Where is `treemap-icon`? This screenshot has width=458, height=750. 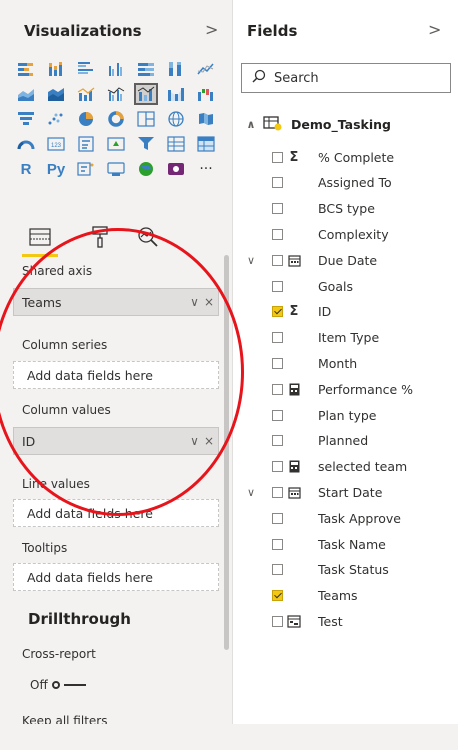
treemap-icon is located at coordinates (146, 119).